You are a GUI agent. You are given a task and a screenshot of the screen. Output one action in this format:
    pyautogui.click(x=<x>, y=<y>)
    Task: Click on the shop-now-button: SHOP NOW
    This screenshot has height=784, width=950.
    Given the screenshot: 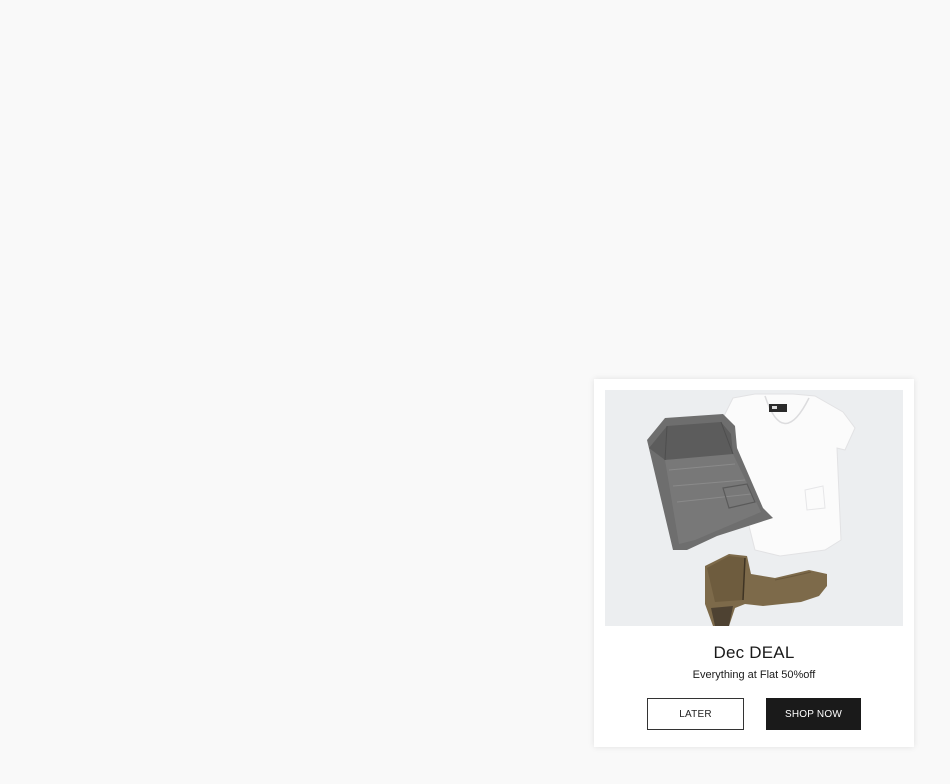 What is the action you would take?
    pyautogui.click(x=813, y=714)
    